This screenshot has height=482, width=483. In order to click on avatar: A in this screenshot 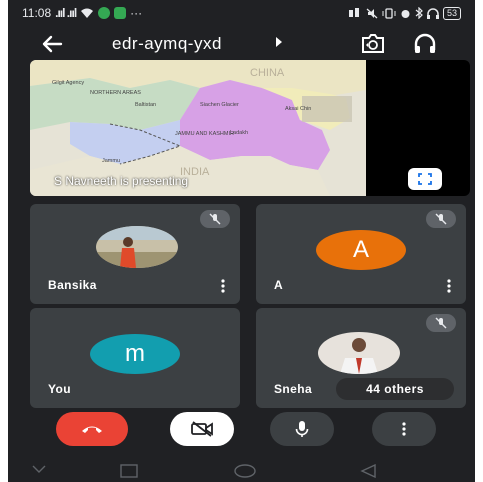, I will do `click(361, 250)`.